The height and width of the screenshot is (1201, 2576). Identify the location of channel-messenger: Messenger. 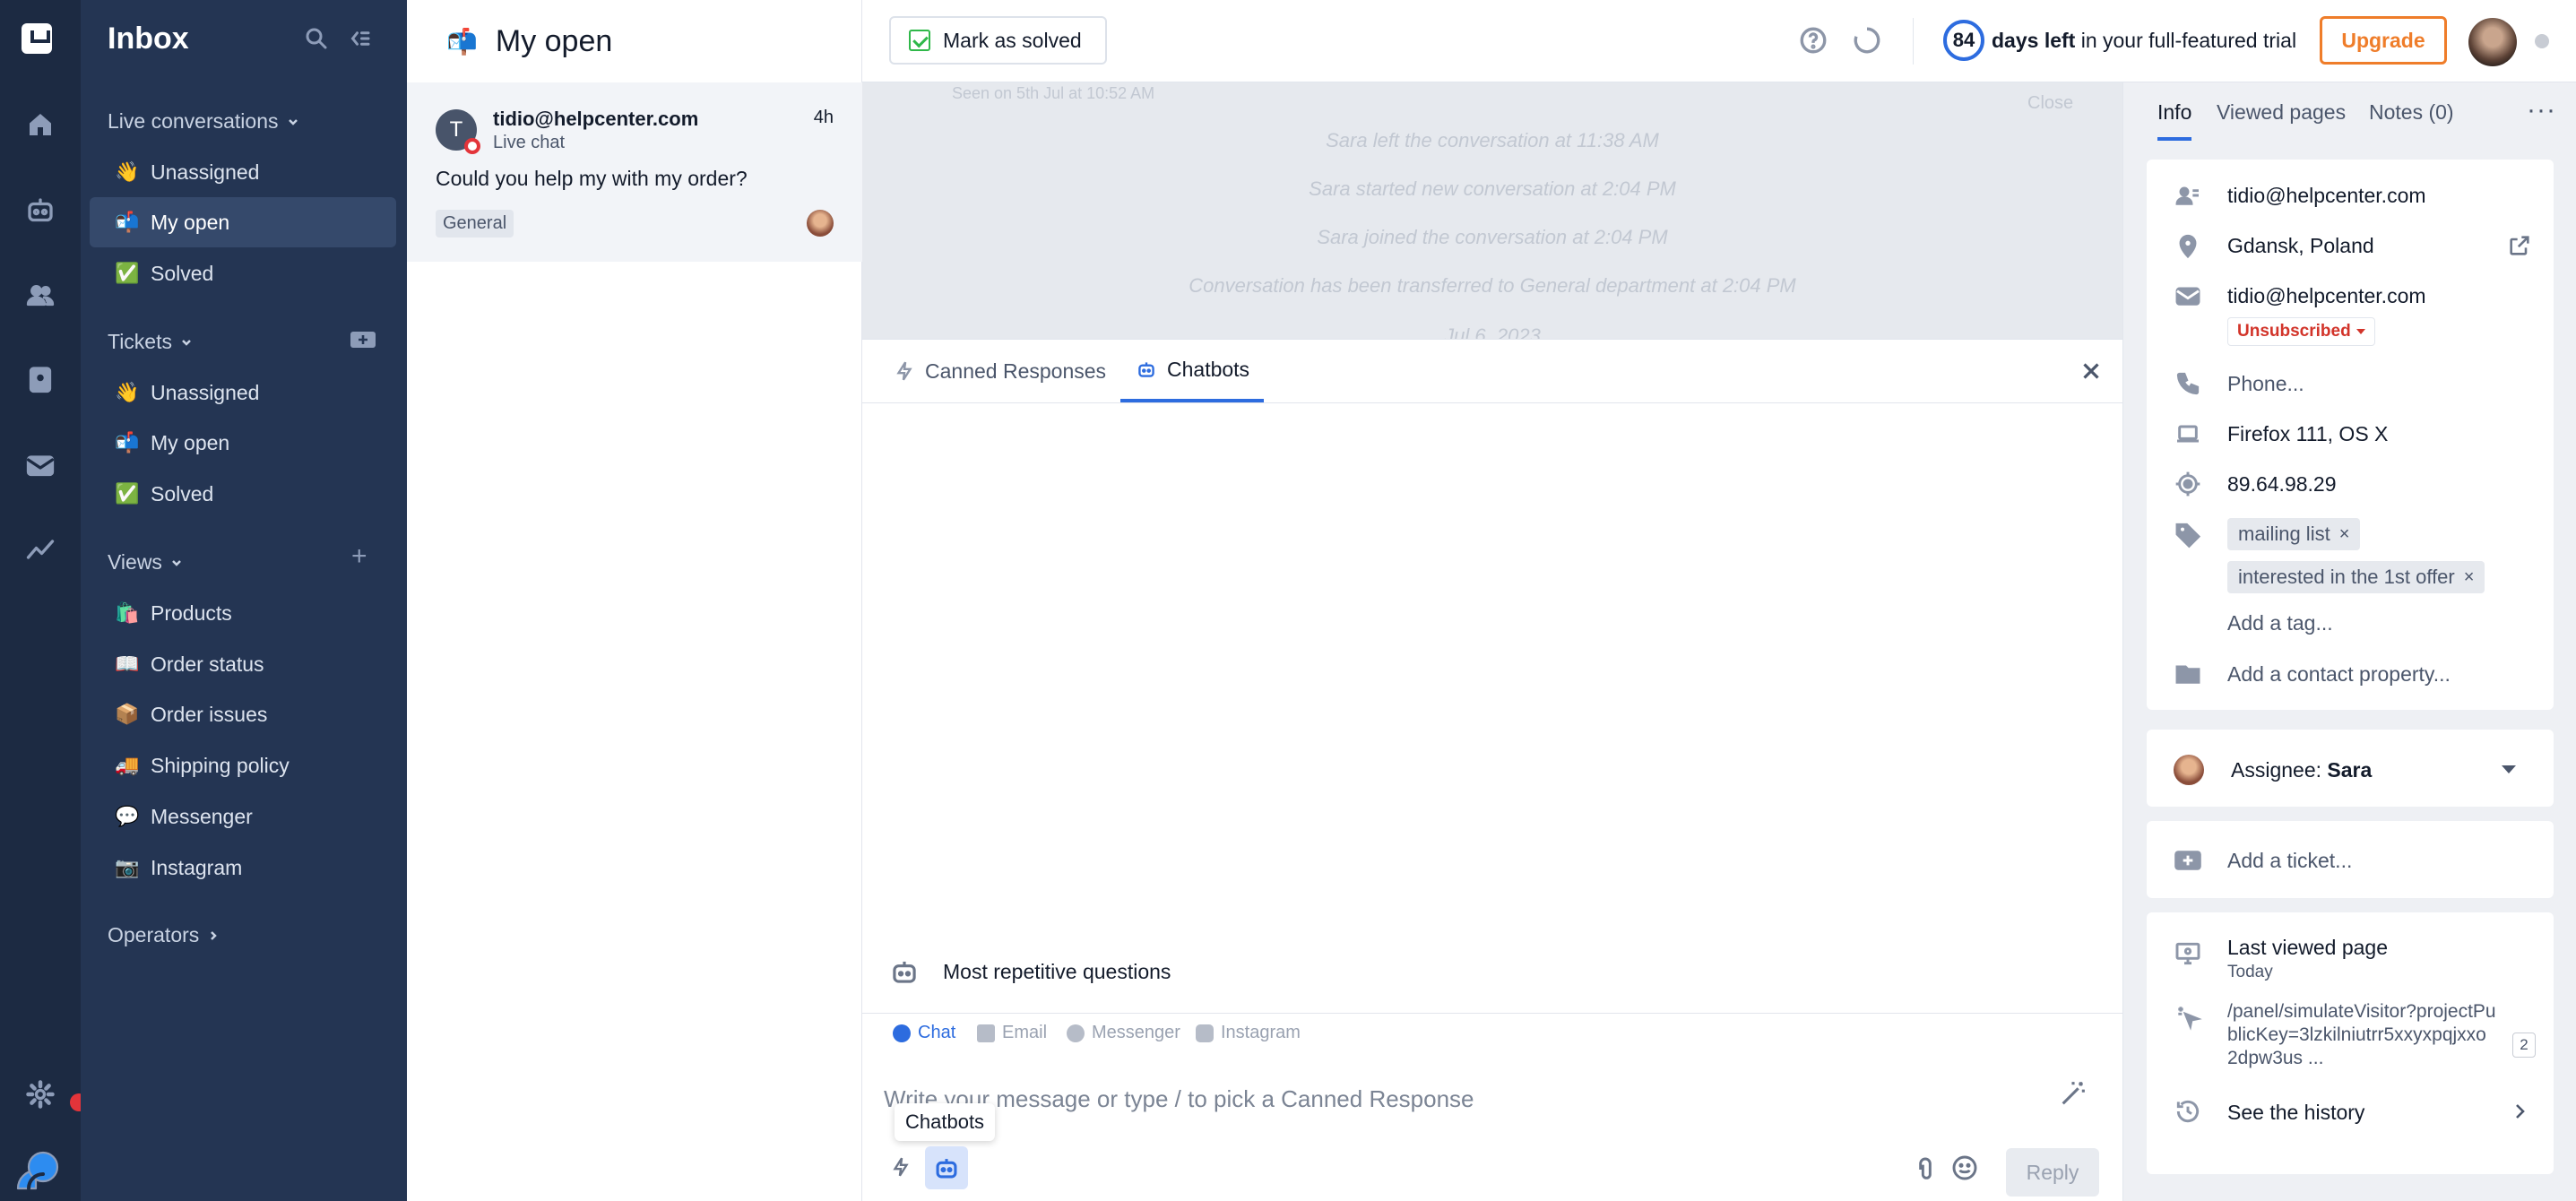
(1123, 1033).